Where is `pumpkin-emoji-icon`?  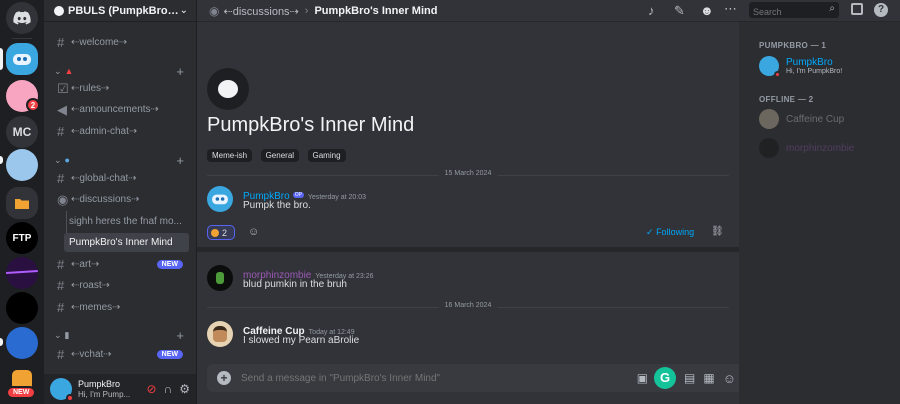
pumpkin-emoji-icon is located at coordinates (215, 232).